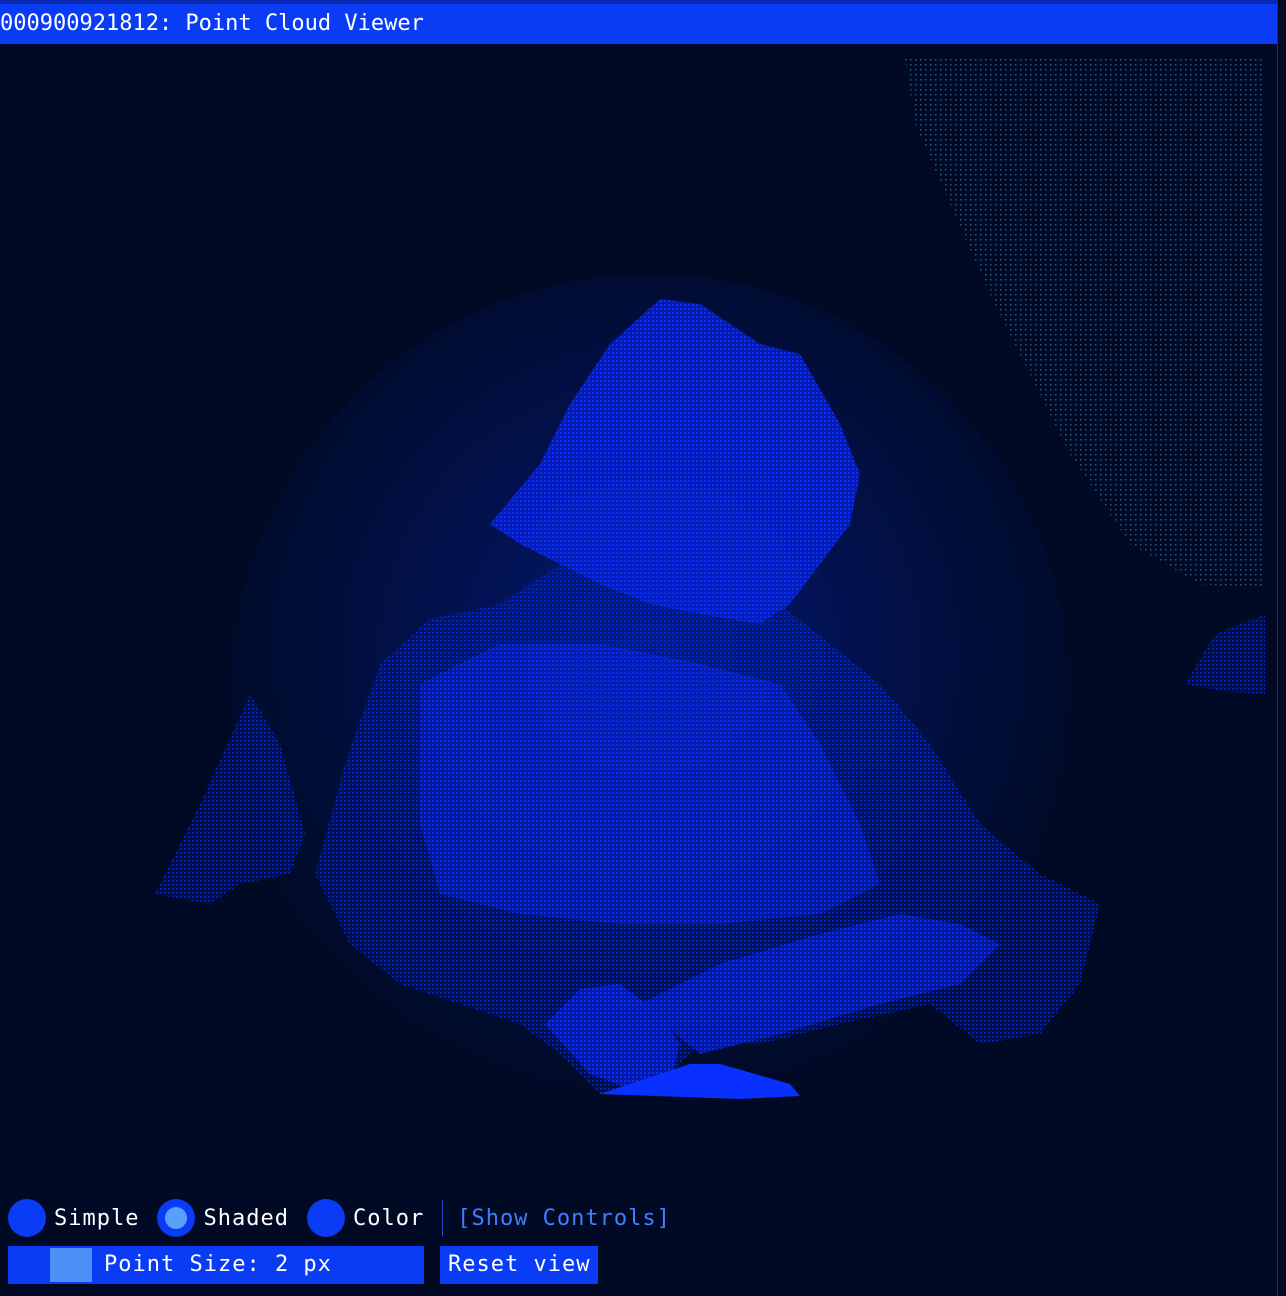  I want to click on render-mode-controls: Simple Shaded Color [Show Controls], so click(339, 1218).